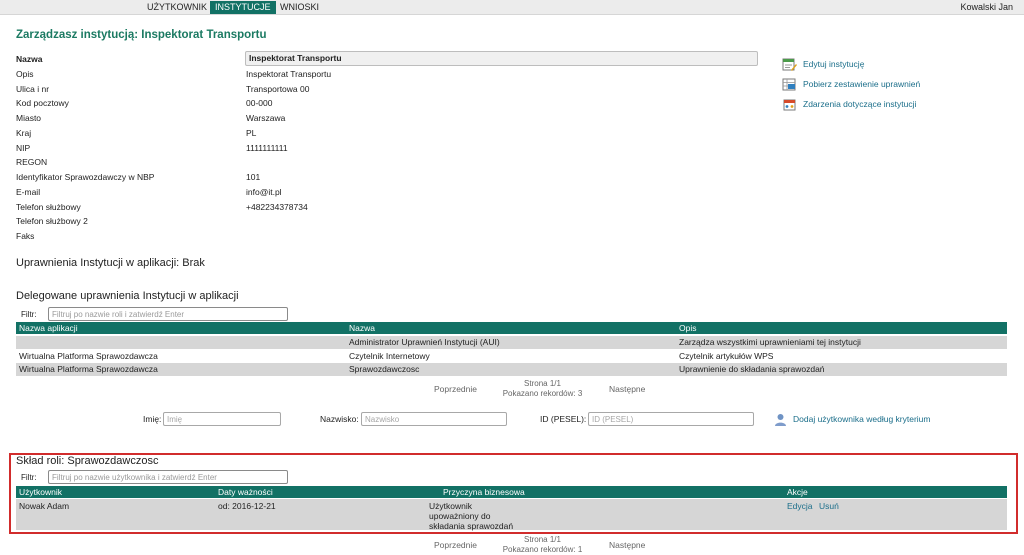 The image size is (1024, 555). Describe the element at coordinates (251, 133) in the screenshot. I see `field-value-country: PL` at that location.